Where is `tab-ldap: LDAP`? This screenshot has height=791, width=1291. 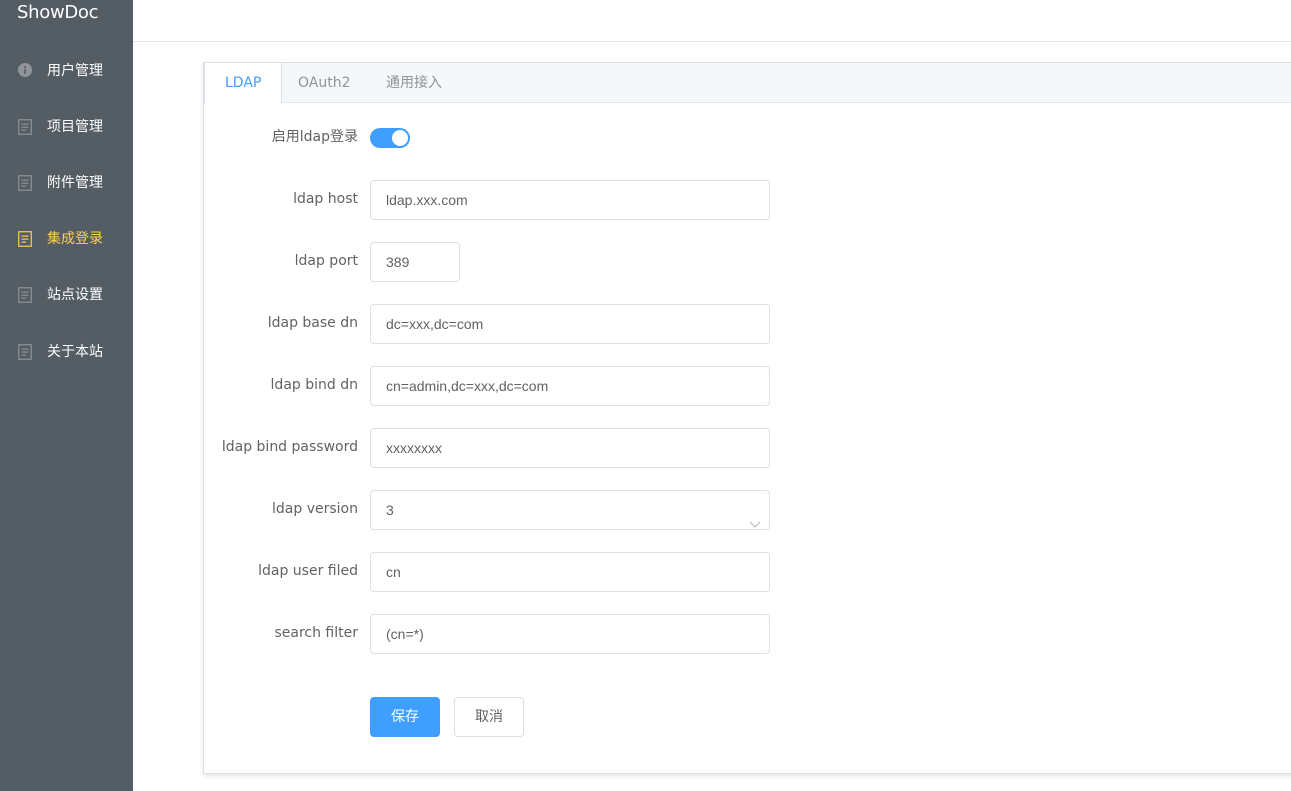 tab-ldap: LDAP is located at coordinates (243, 83).